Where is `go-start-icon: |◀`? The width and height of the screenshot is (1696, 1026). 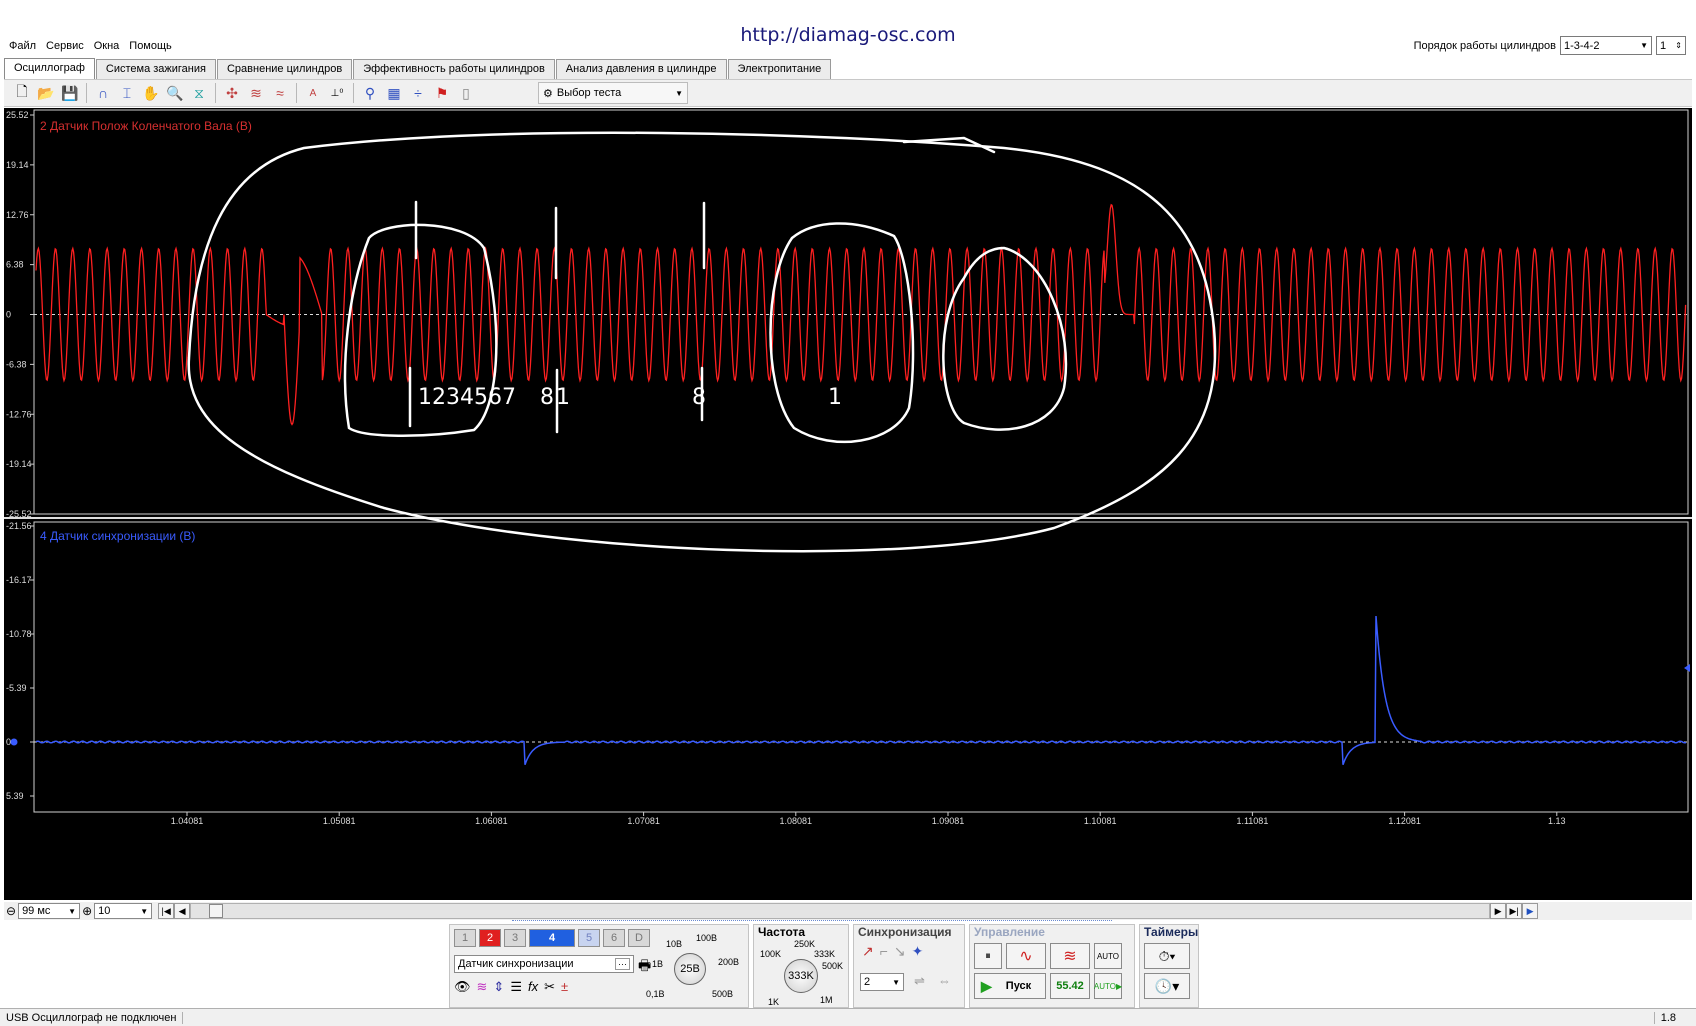 go-start-icon: |◀ is located at coordinates (166, 911).